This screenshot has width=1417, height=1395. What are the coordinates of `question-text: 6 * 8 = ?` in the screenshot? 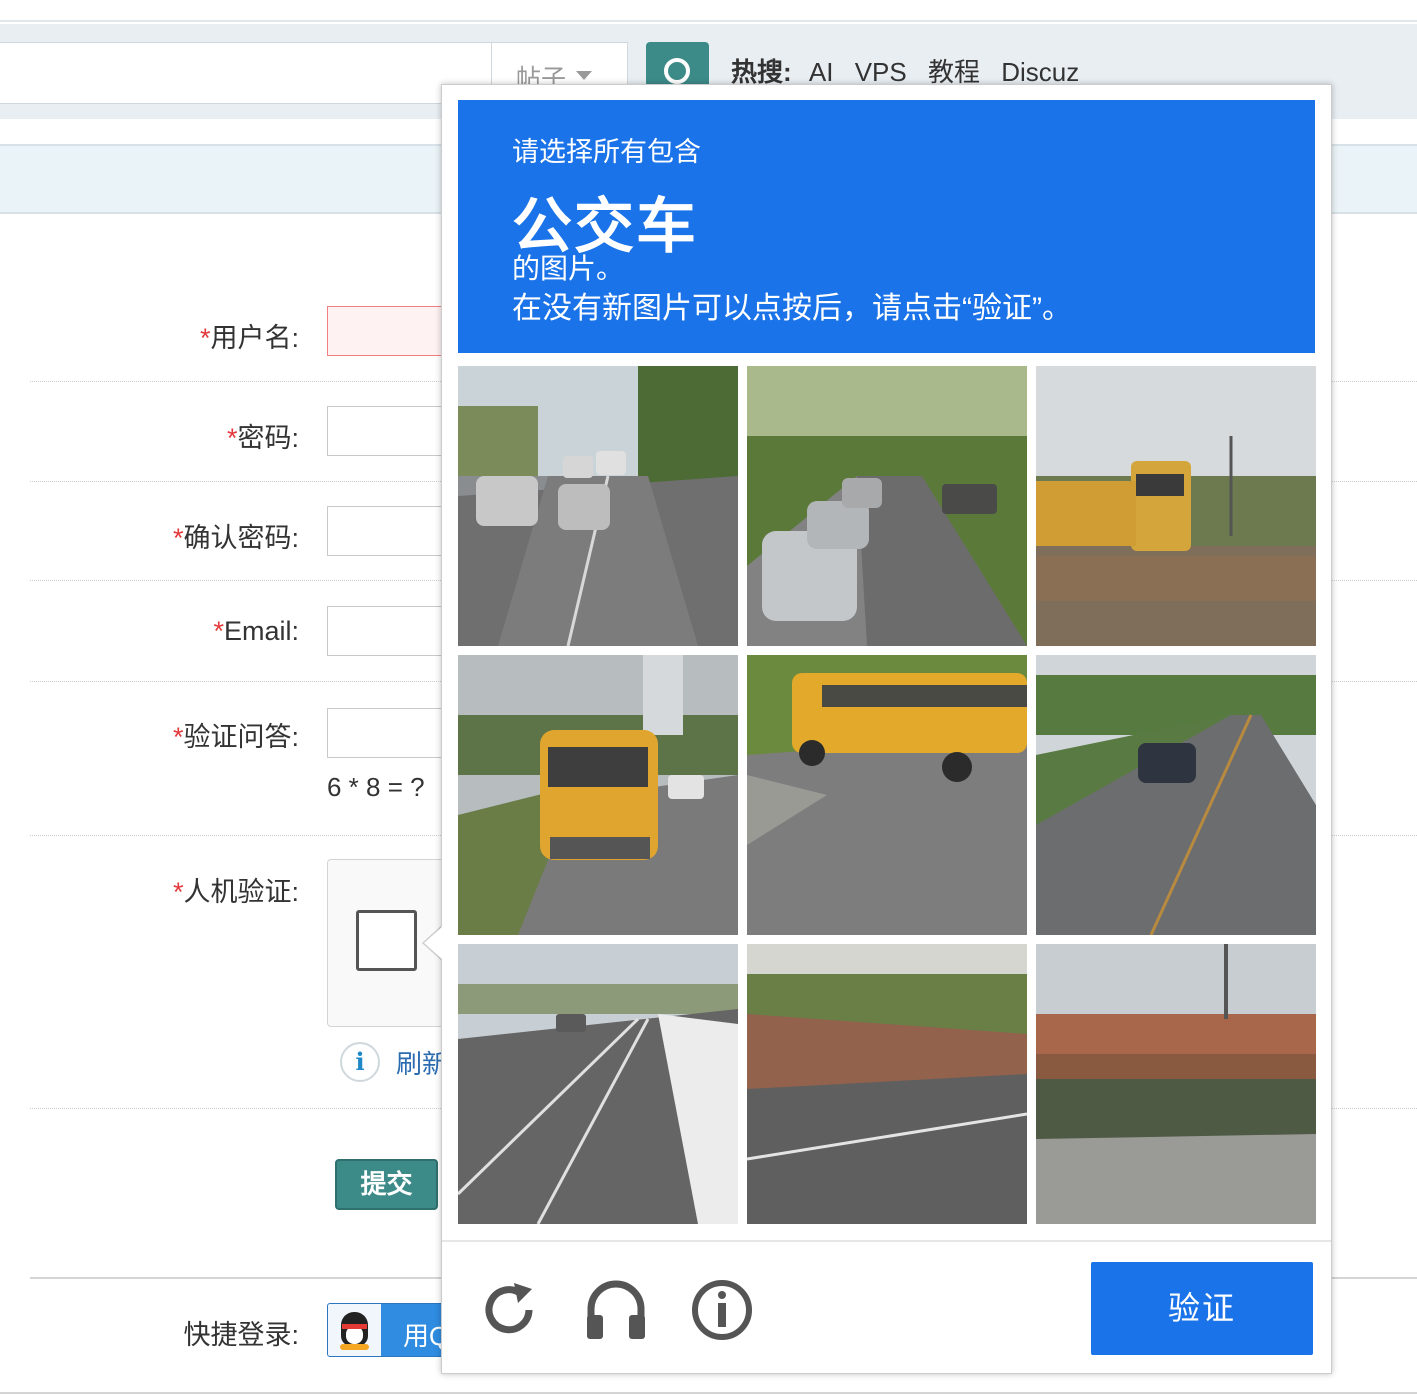 It's located at (376, 787).